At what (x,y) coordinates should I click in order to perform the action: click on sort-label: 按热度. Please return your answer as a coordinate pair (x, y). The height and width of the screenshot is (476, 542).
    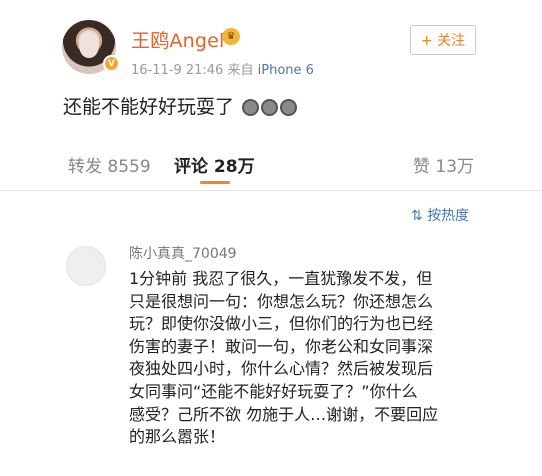
    Looking at the image, I should click on (448, 216).